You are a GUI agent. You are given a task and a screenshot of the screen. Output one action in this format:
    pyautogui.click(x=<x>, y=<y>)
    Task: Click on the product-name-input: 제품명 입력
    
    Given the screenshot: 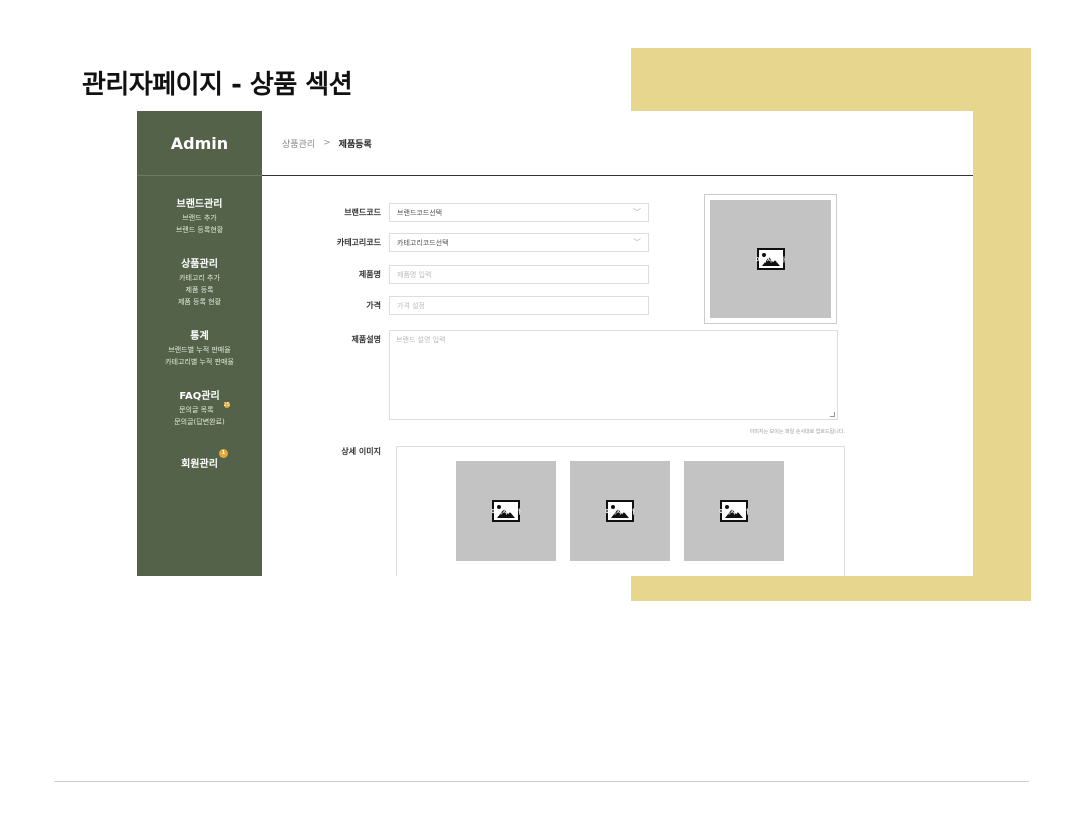 What is the action you would take?
    pyautogui.click(x=519, y=274)
    